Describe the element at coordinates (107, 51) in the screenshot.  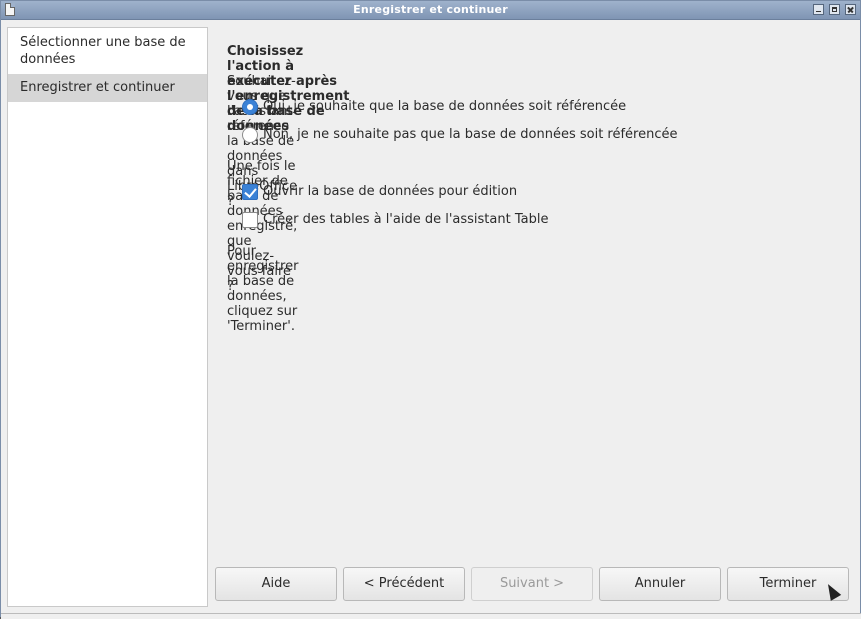
I see `step-select-database: Sélectionner une base de données` at that location.